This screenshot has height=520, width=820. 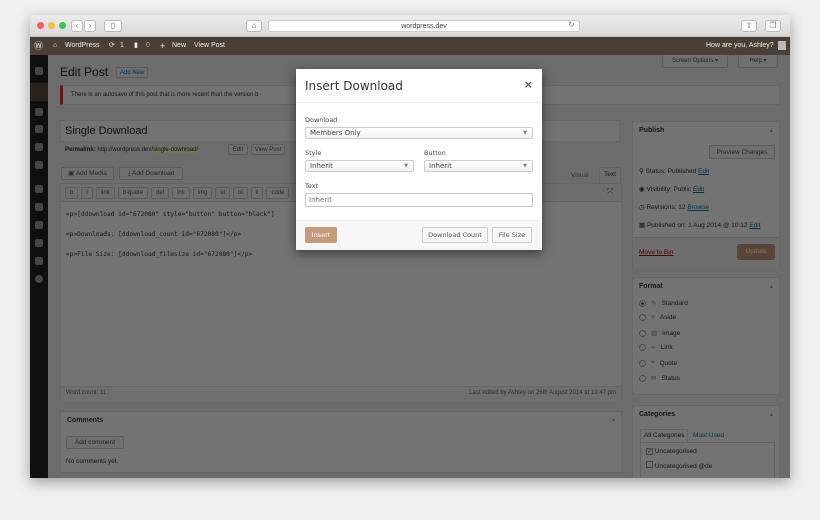 What do you see at coordinates (758, 61) in the screenshot?
I see `help-button: Help ▾` at bounding box center [758, 61].